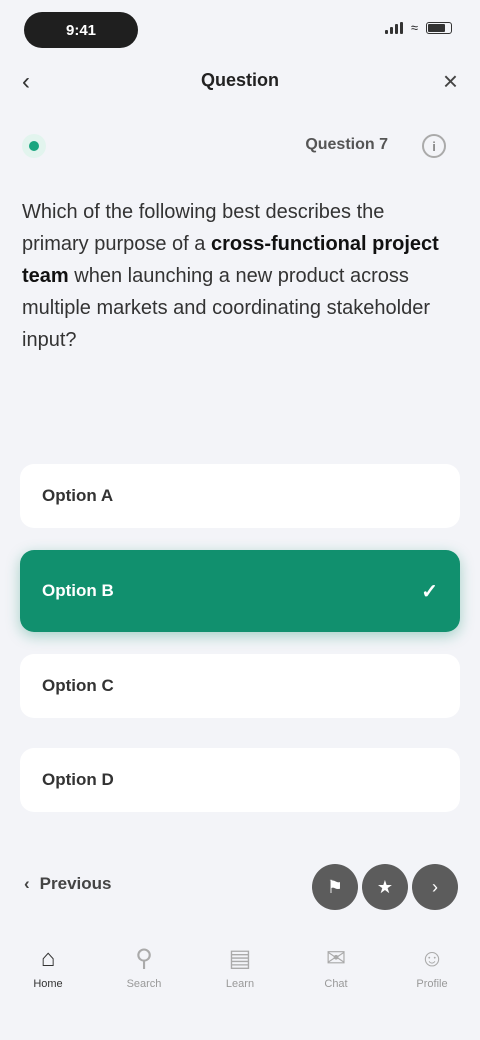  I want to click on tab-learn: ▤ Learn, so click(240, 976).